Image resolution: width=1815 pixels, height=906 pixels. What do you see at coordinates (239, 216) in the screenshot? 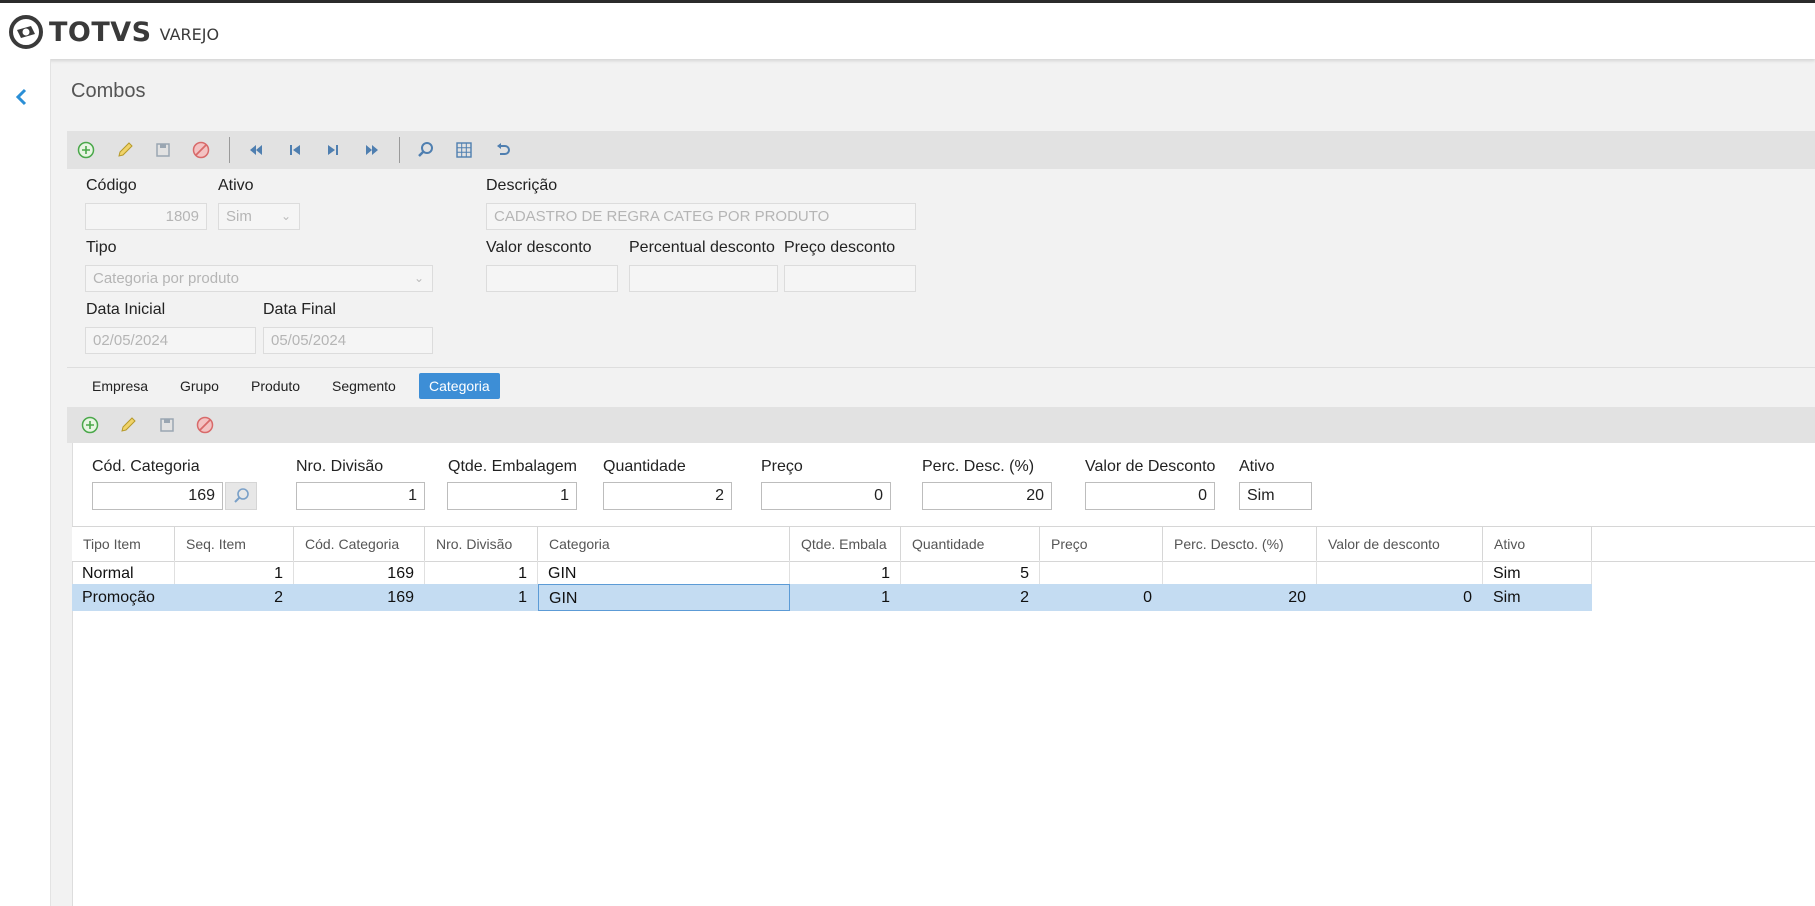
I see `ativo-value: Sim` at bounding box center [239, 216].